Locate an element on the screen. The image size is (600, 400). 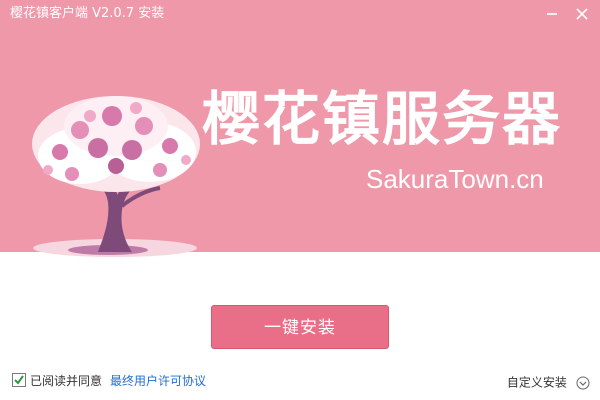
brand-title: 樱花镇服务器 is located at coordinates (382, 119).